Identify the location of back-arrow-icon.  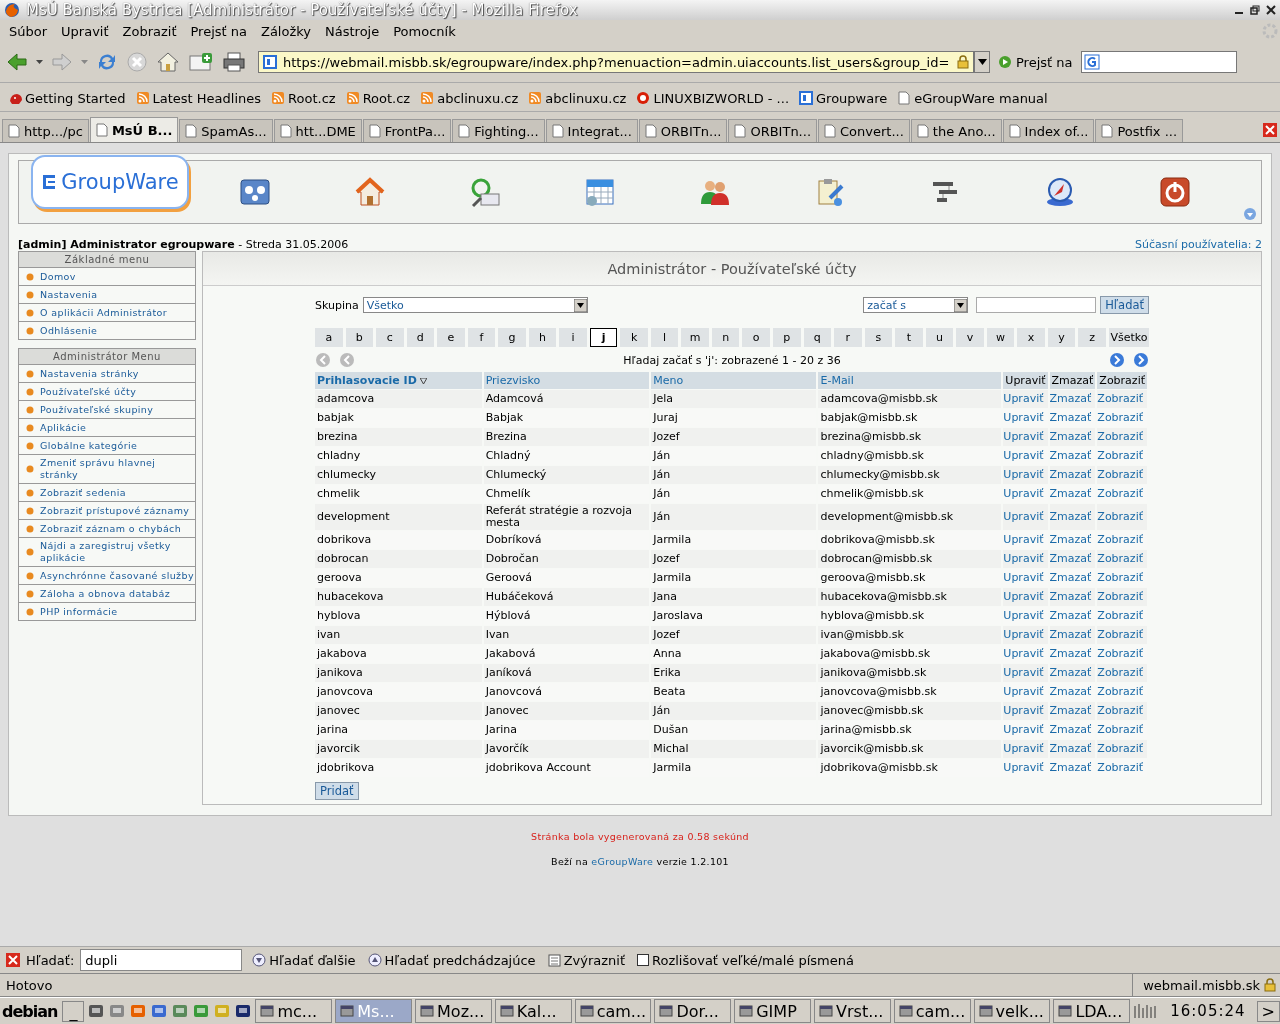
(17, 62).